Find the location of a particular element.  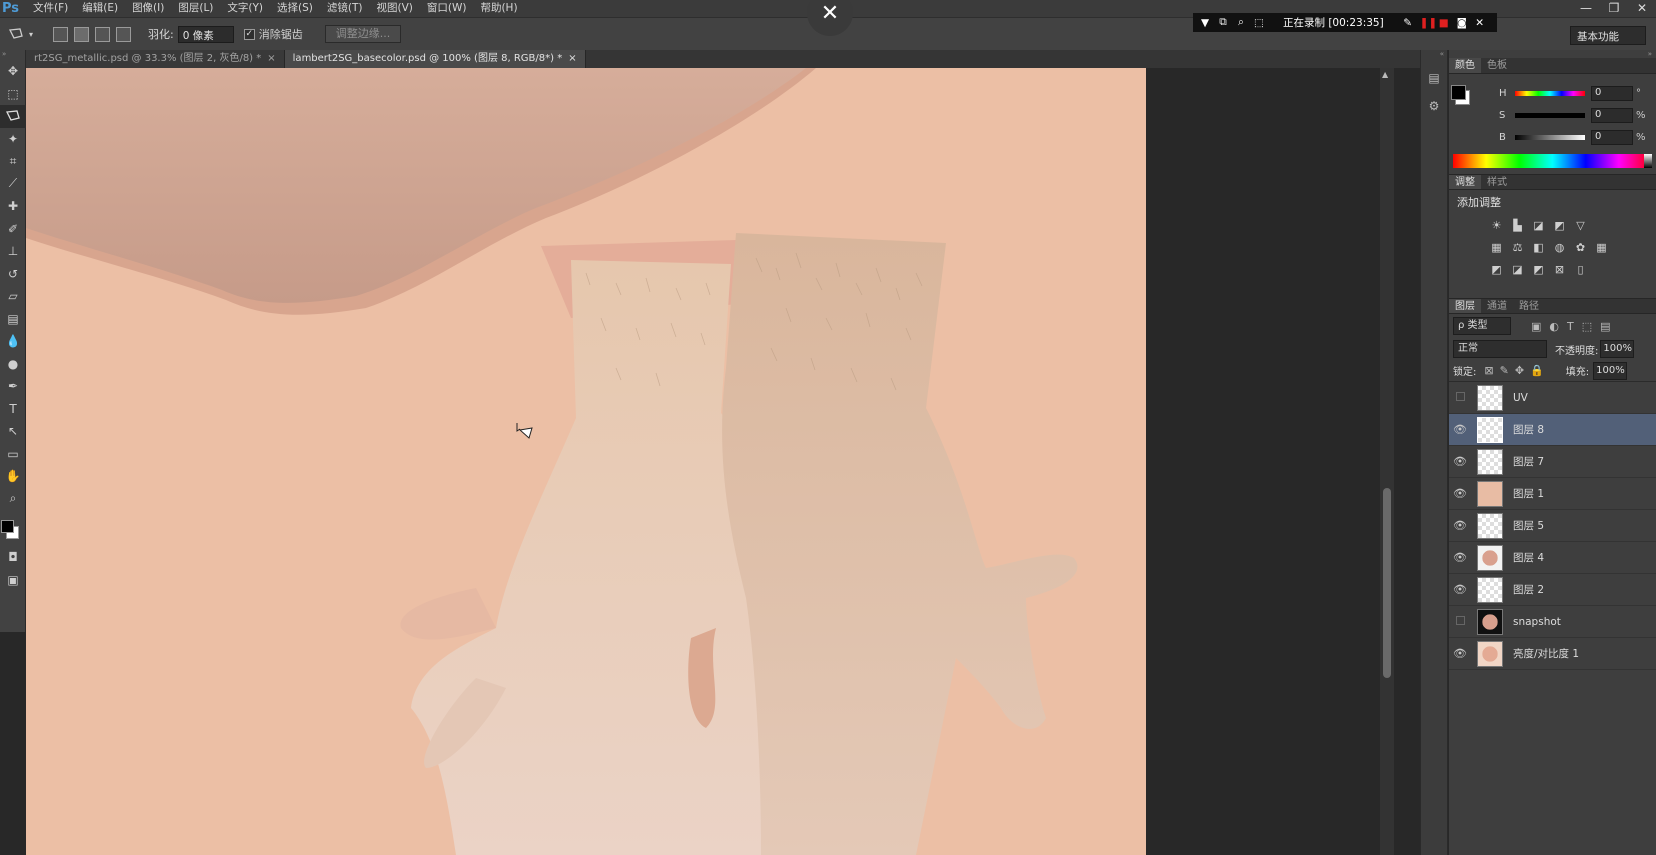

quick-mask-icon: ◘ is located at coordinates (13, 557).